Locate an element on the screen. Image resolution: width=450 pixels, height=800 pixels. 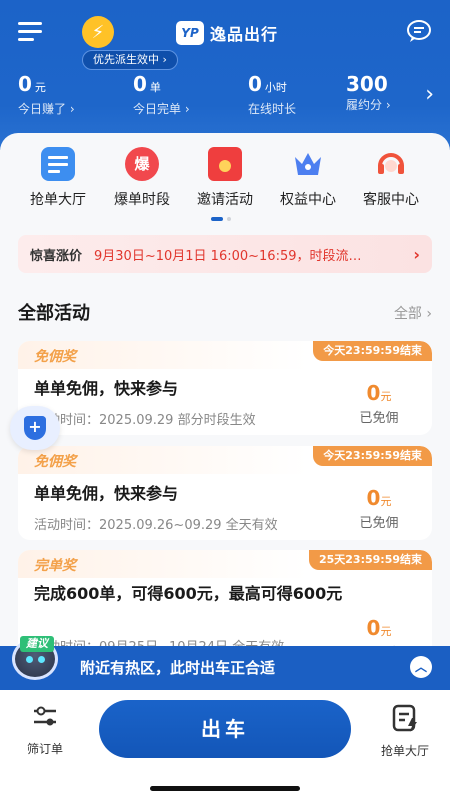
priority-dispatch-badge: 优先派生效中 › is located at coordinates (130, 60).